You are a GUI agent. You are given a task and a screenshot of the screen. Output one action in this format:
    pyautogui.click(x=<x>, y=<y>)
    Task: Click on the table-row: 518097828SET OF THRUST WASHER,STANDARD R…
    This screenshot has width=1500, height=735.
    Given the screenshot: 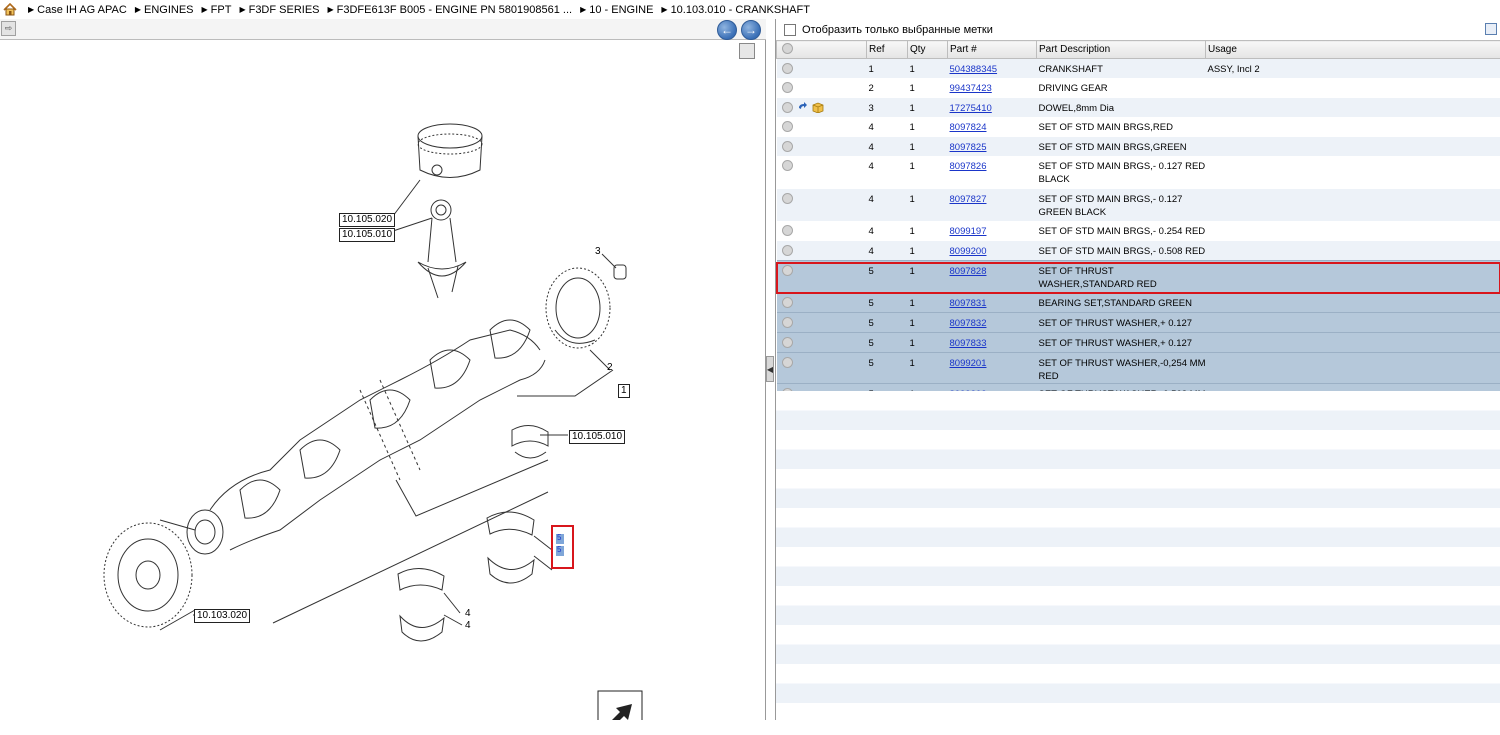 What is the action you would take?
    pyautogui.click(x=1138, y=276)
    